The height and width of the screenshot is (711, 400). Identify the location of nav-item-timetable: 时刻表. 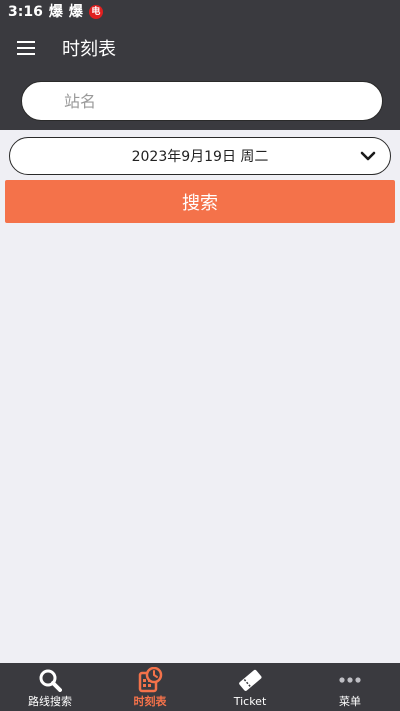
(150, 687).